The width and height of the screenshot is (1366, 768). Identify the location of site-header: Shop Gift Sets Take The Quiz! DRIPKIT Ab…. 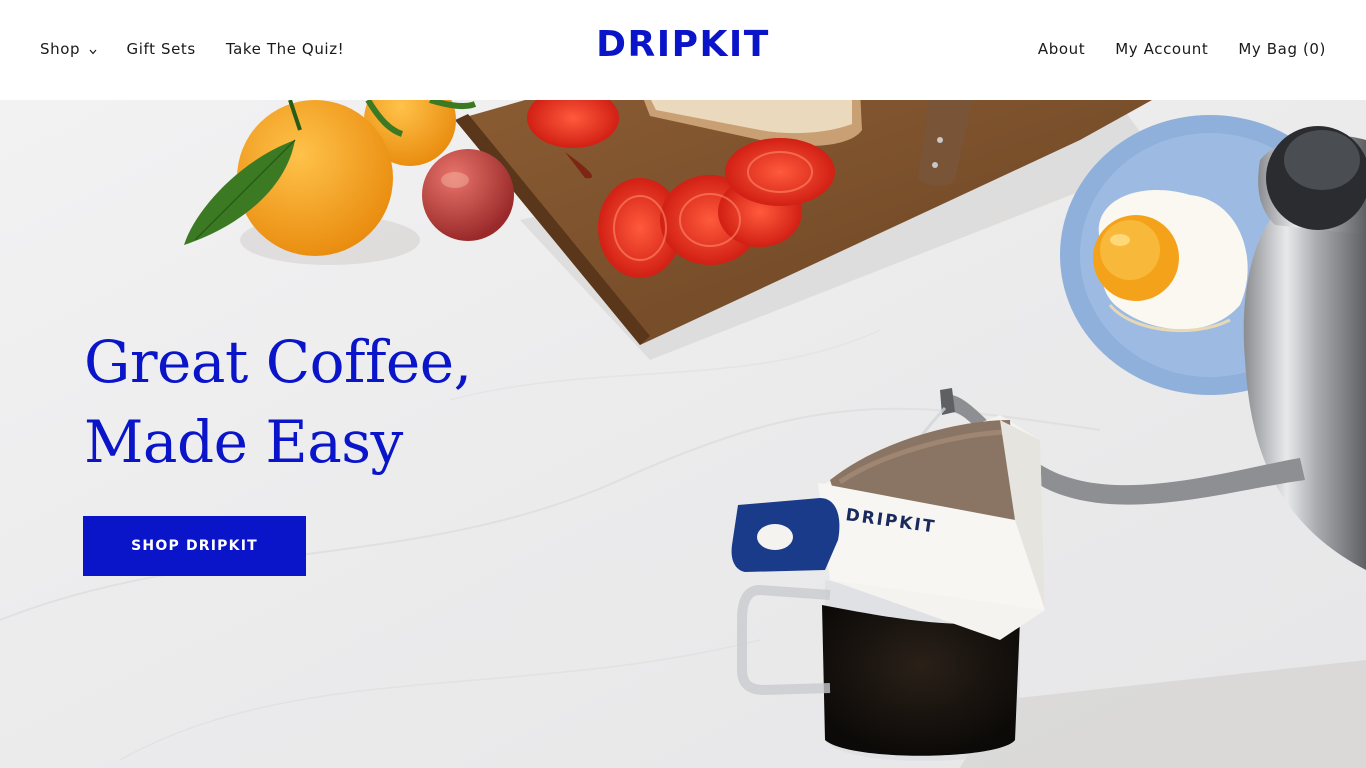
(683, 50).